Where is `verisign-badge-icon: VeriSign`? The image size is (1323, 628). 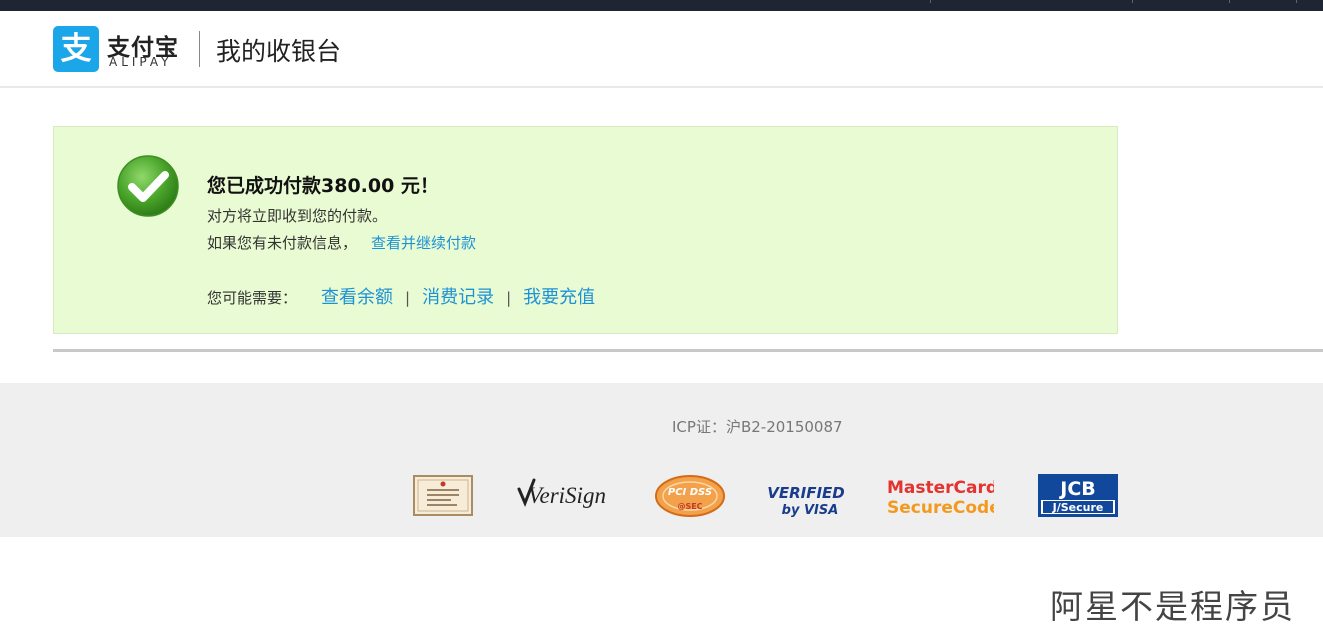
verisign-badge-icon: VeriSign is located at coordinates (564, 496).